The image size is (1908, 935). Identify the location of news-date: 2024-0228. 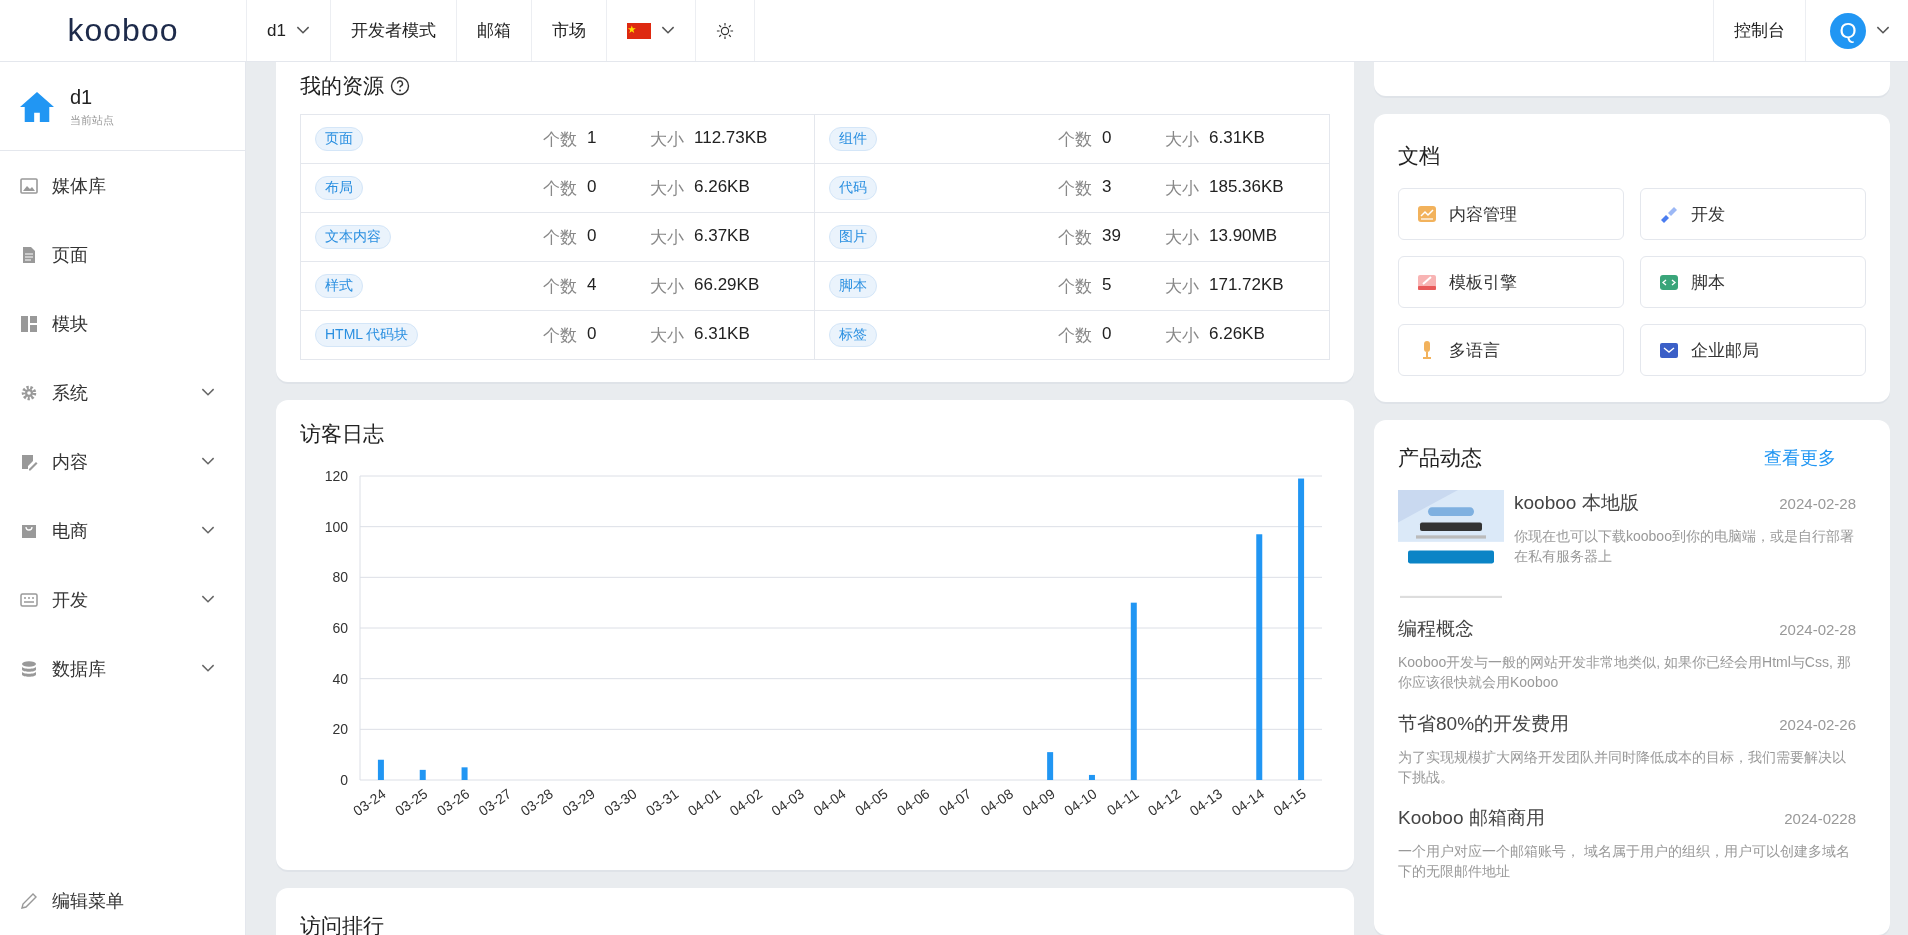
(1820, 819).